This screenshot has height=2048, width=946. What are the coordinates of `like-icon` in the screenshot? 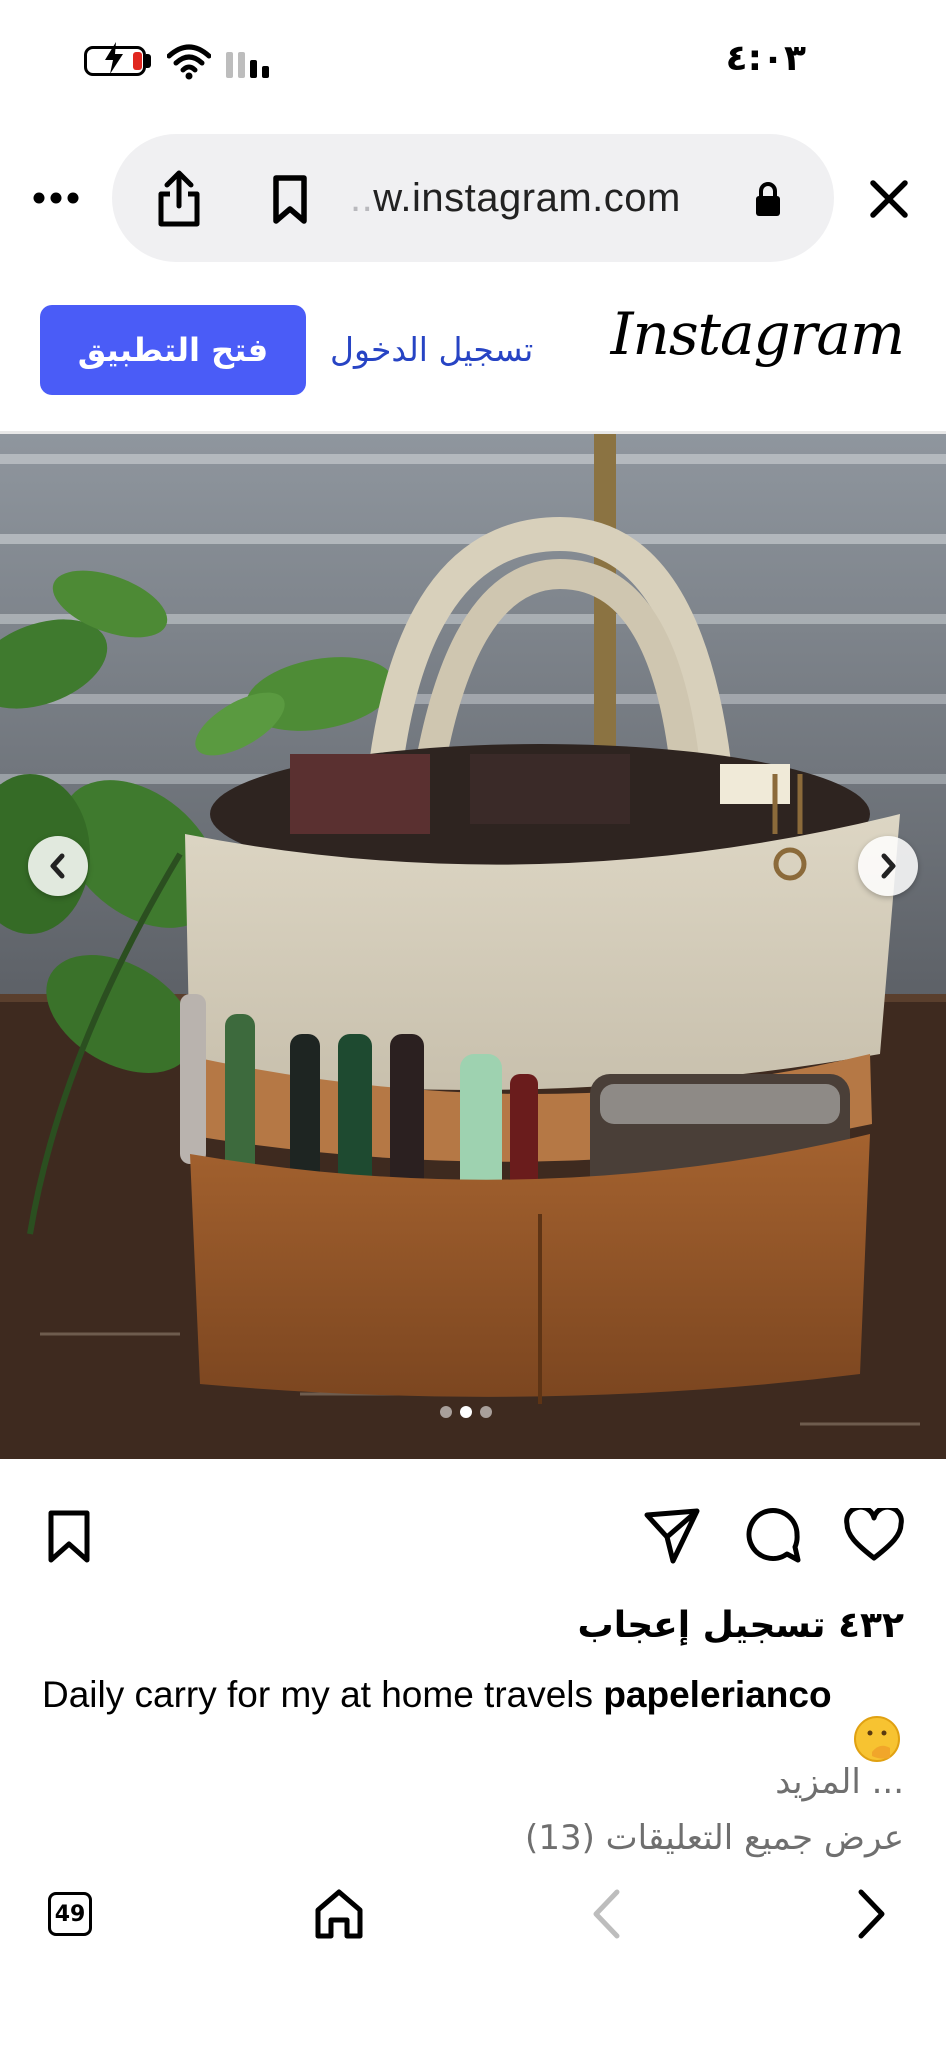 It's located at (874, 1535).